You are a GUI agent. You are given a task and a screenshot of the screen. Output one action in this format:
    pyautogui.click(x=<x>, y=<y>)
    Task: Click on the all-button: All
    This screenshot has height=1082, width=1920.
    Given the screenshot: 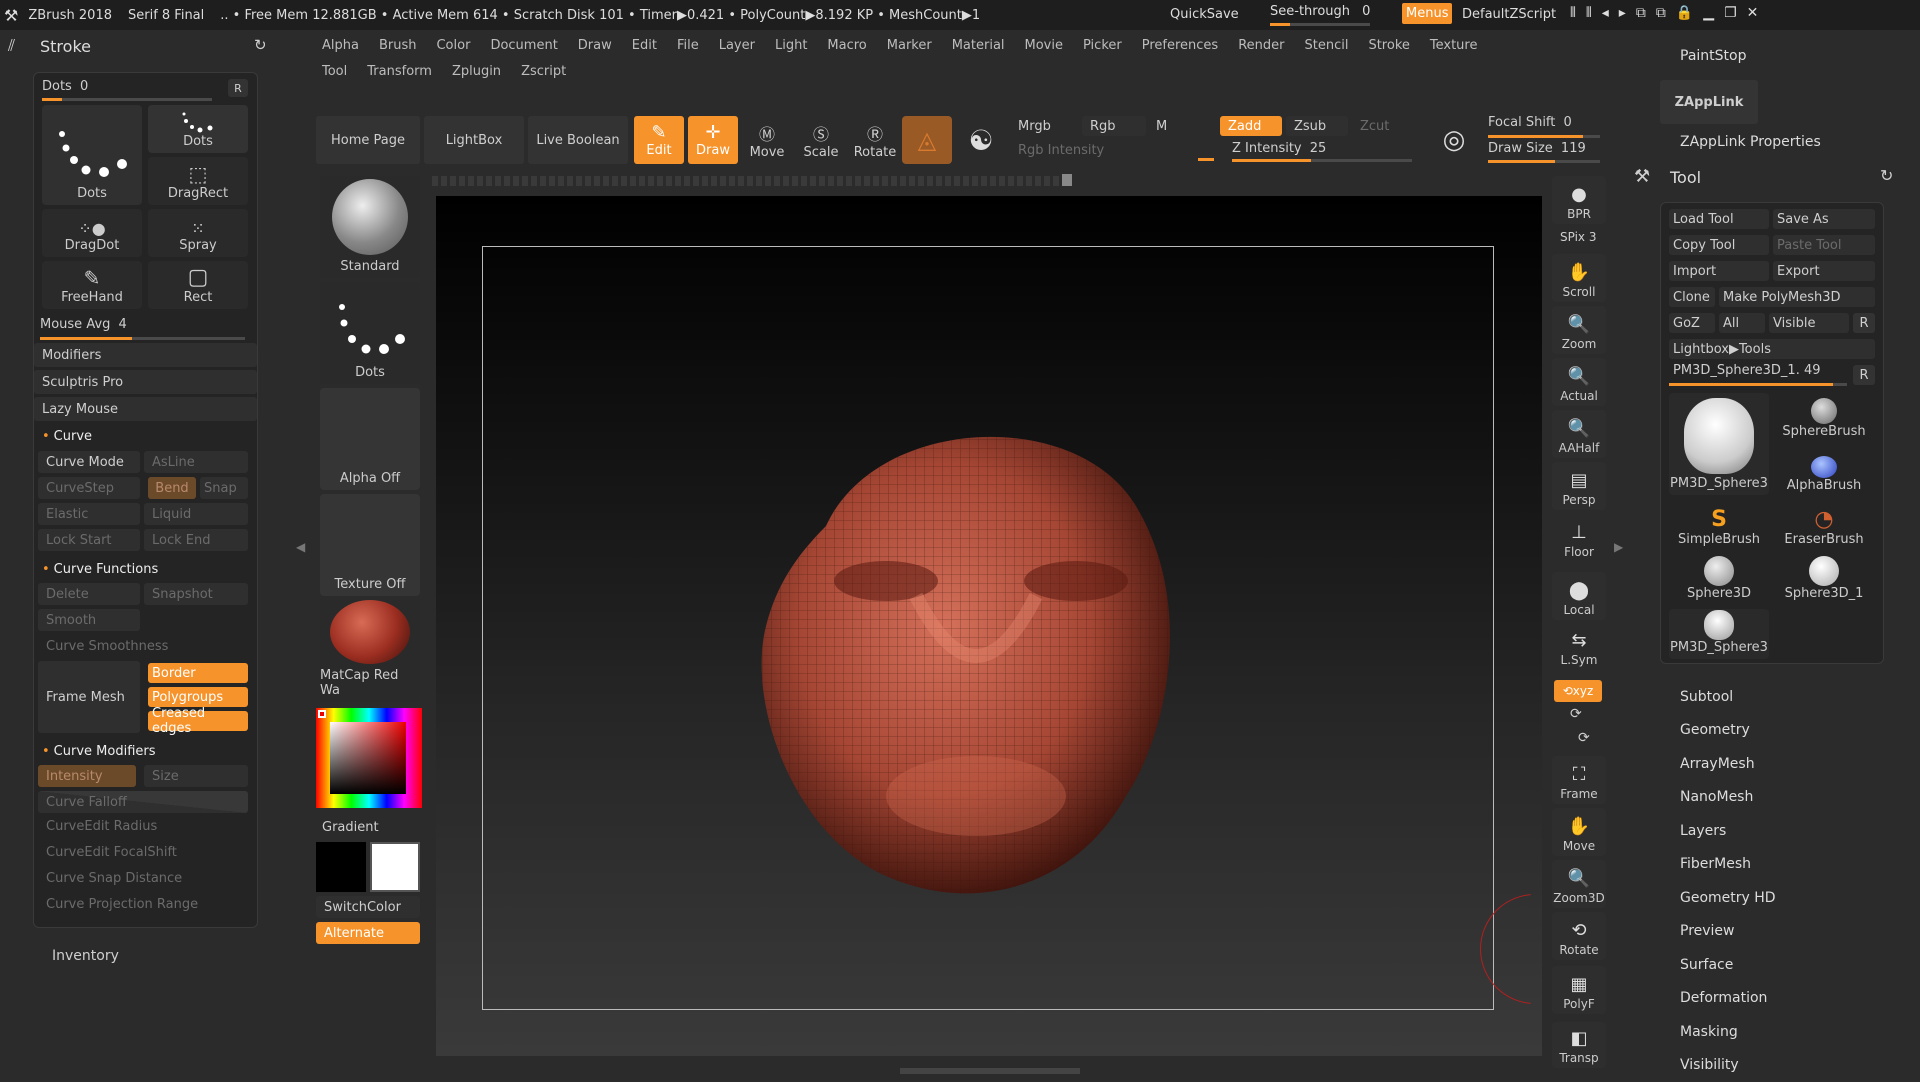 What is the action you would take?
    pyautogui.click(x=1742, y=323)
    